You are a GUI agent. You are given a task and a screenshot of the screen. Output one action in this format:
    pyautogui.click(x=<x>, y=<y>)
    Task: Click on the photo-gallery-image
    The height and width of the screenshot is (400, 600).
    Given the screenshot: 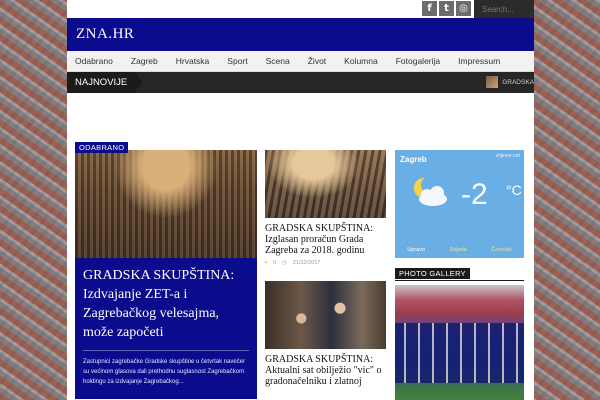 What is the action you would take?
    pyautogui.click(x=459, y=342)
    